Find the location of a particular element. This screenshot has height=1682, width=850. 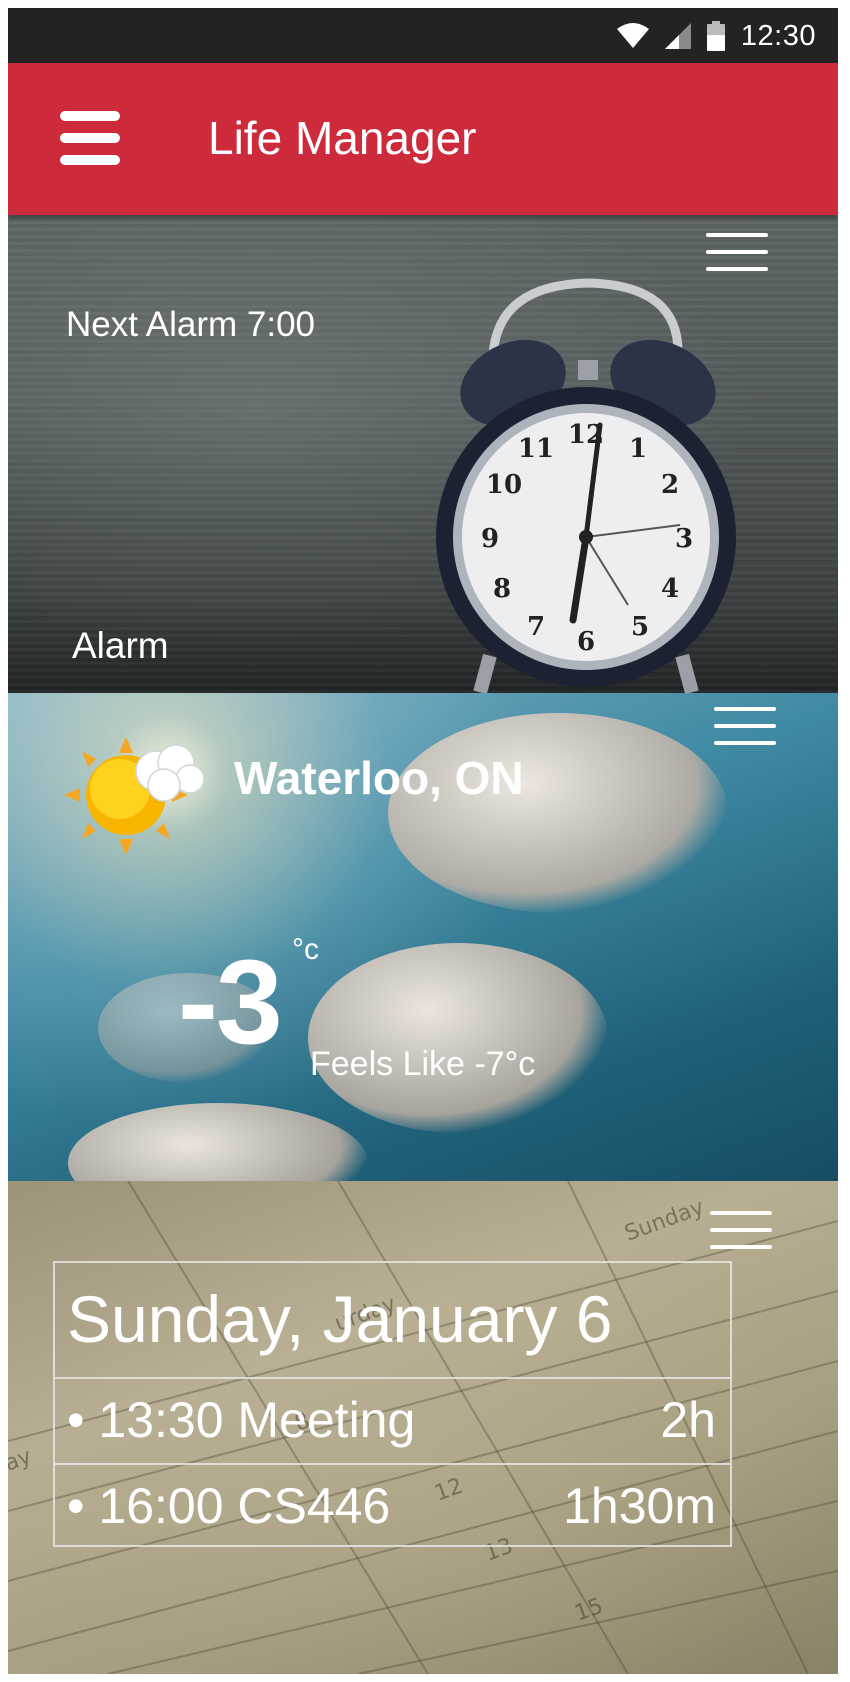

svg-text: 1 is located at coordinates (638, 449).